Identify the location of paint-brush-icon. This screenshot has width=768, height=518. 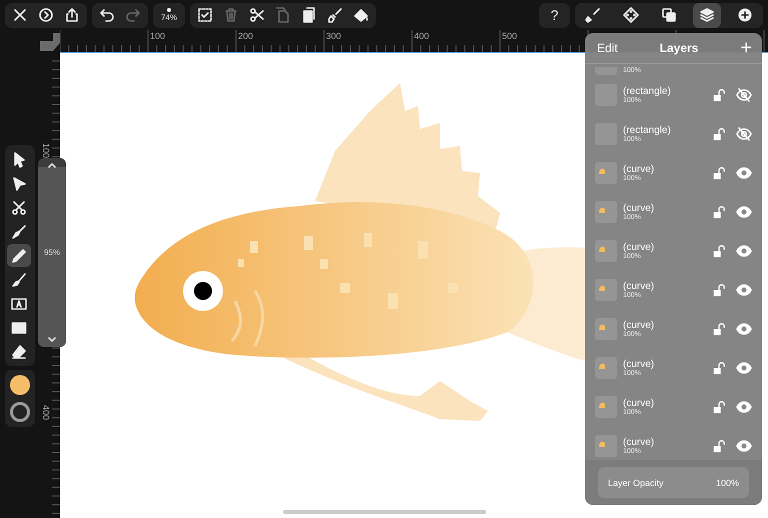
(335, 15).